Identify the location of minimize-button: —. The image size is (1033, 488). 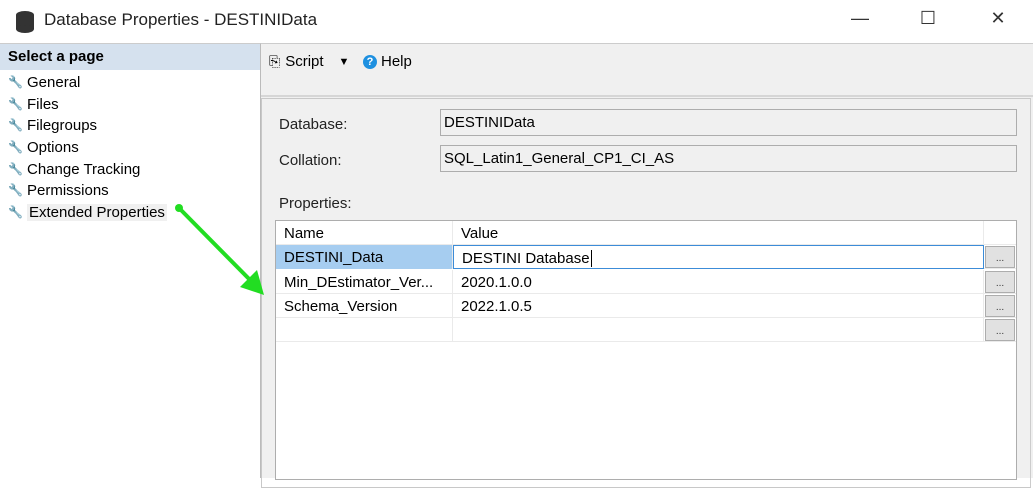
(860, 21).